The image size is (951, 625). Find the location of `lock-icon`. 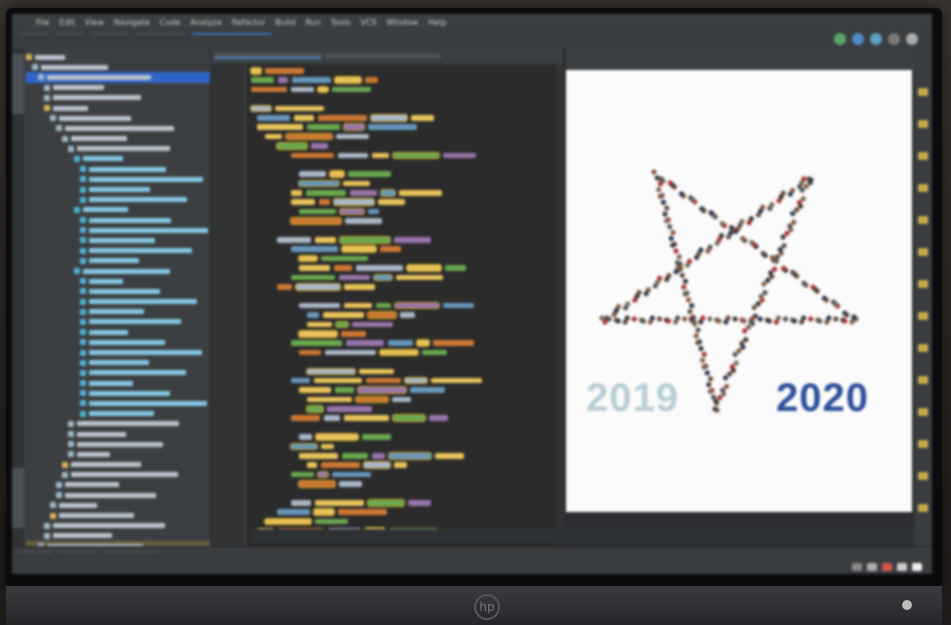

lock-icon is located at coordinates (902, 567).